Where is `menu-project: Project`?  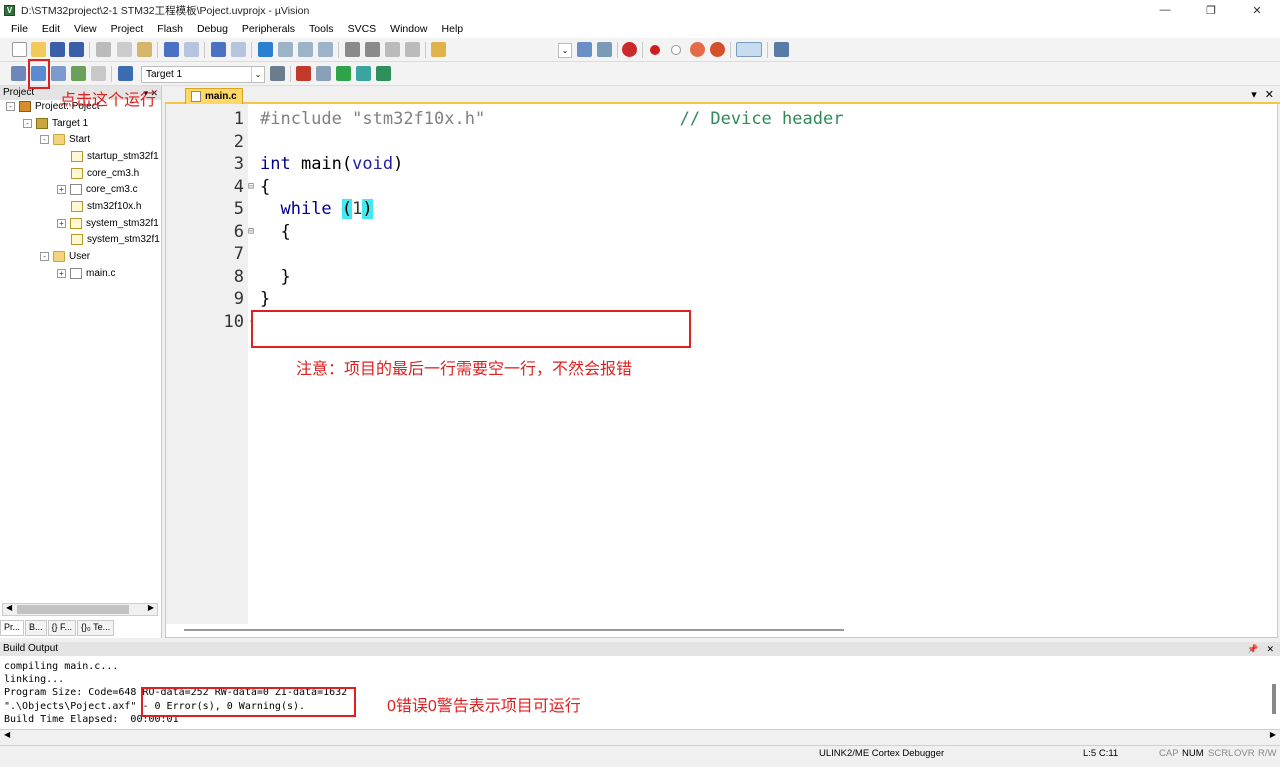 menu-project: Project is located at coordinates (127, 29).